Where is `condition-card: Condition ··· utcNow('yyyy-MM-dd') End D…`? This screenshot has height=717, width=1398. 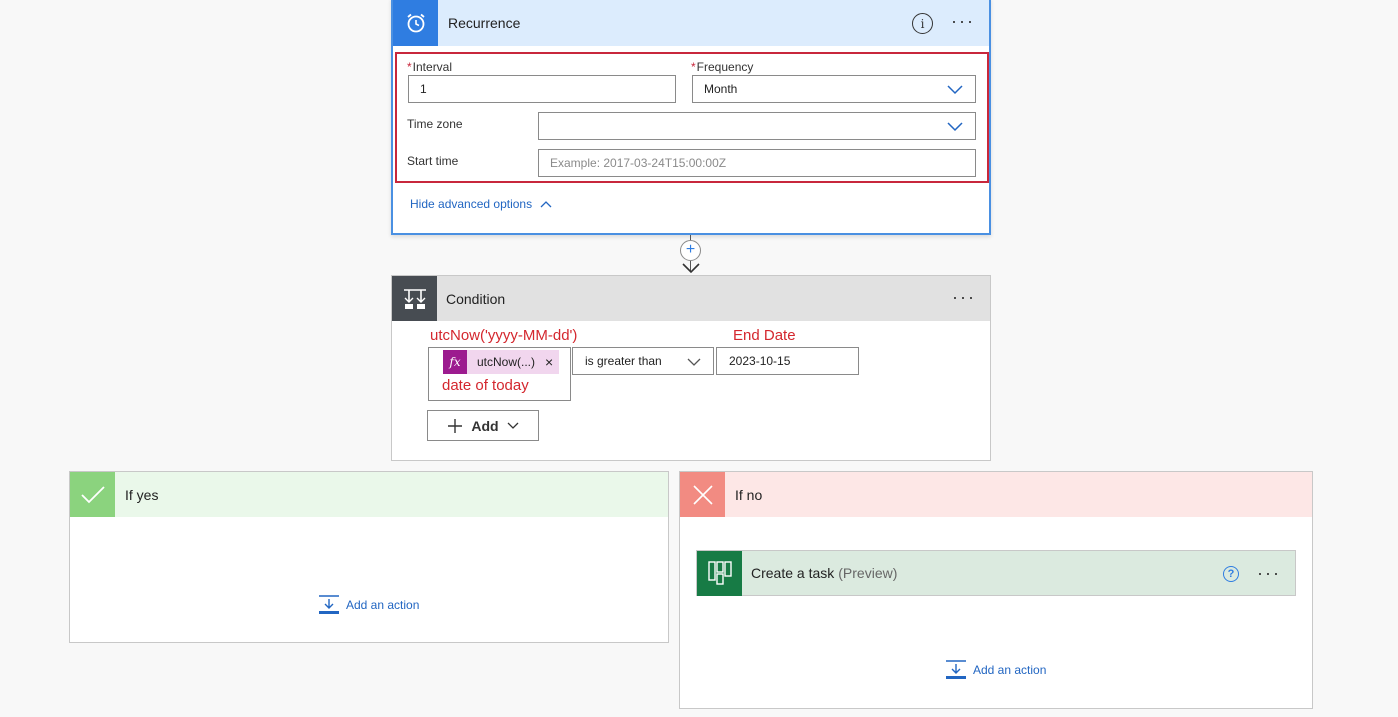 condition-card: Condition ··· utcNow('yyyy-MM-dd') End D… is located at coordinates (691, 368).